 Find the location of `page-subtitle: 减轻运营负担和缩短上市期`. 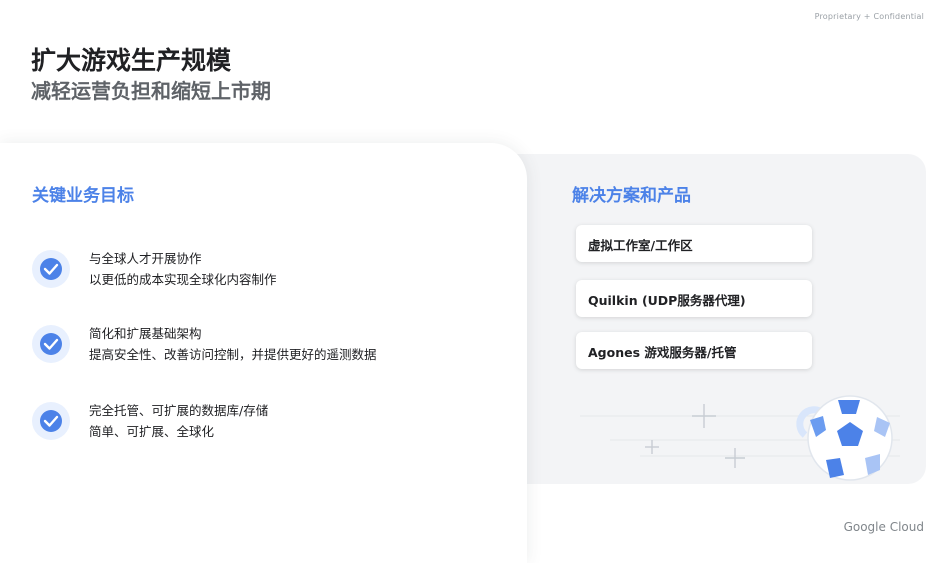

page-subtitle: 减轻运营负担和缩短上市期 is located at coordinates (151, 91).